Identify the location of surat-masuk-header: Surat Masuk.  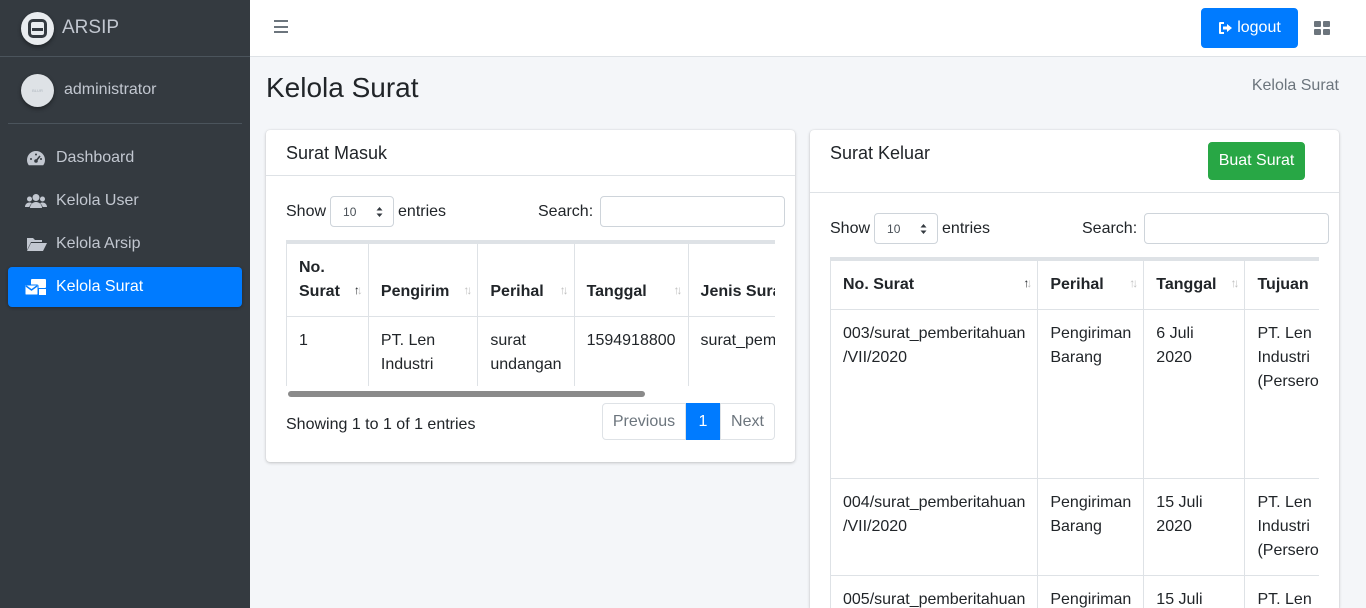
(530, 153).